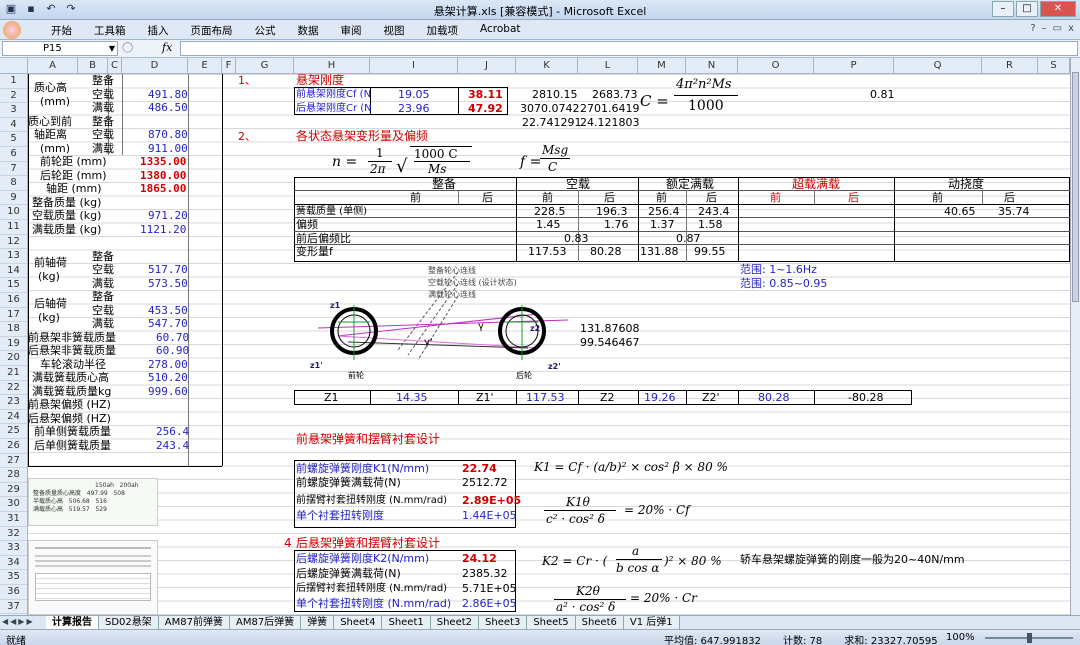 The width and height of the screenshot is (1080, 645). Describe the element at coordinates (13, 125) in the screenshot. I see `row-header: 4` at that location.